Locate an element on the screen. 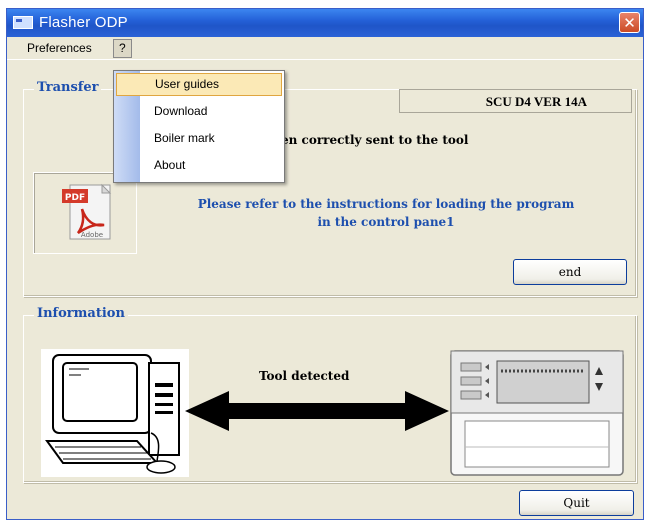 The image size is (648, 524). menu-item-user-guides: User guides is located at coordinates (199, 84).